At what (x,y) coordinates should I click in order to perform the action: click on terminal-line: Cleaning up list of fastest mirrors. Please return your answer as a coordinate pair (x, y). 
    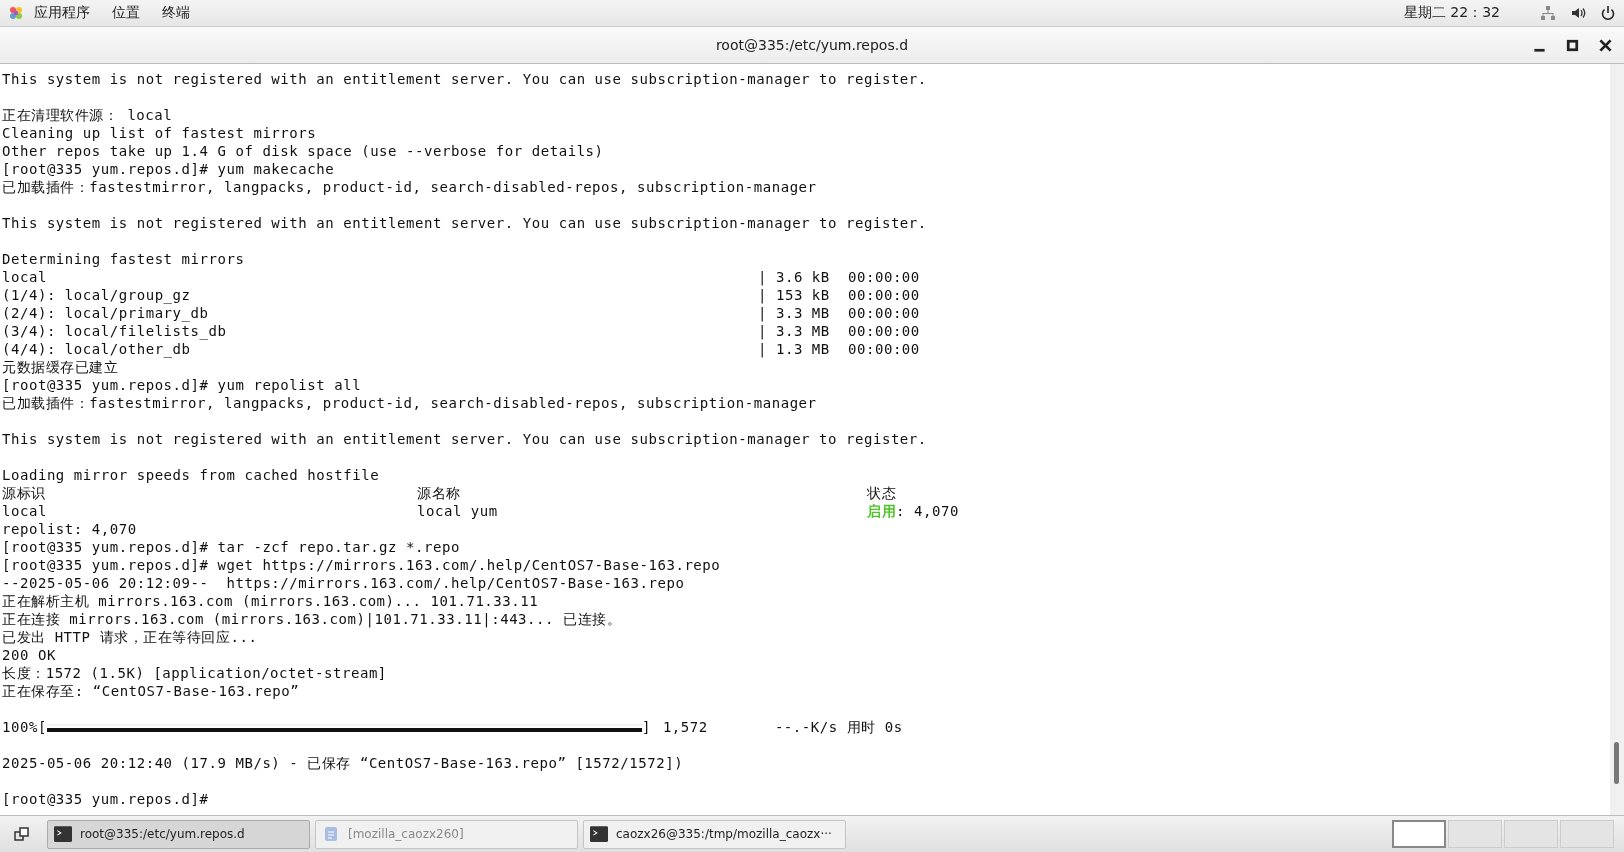
    Looking at the image, I should click on (159, 133).